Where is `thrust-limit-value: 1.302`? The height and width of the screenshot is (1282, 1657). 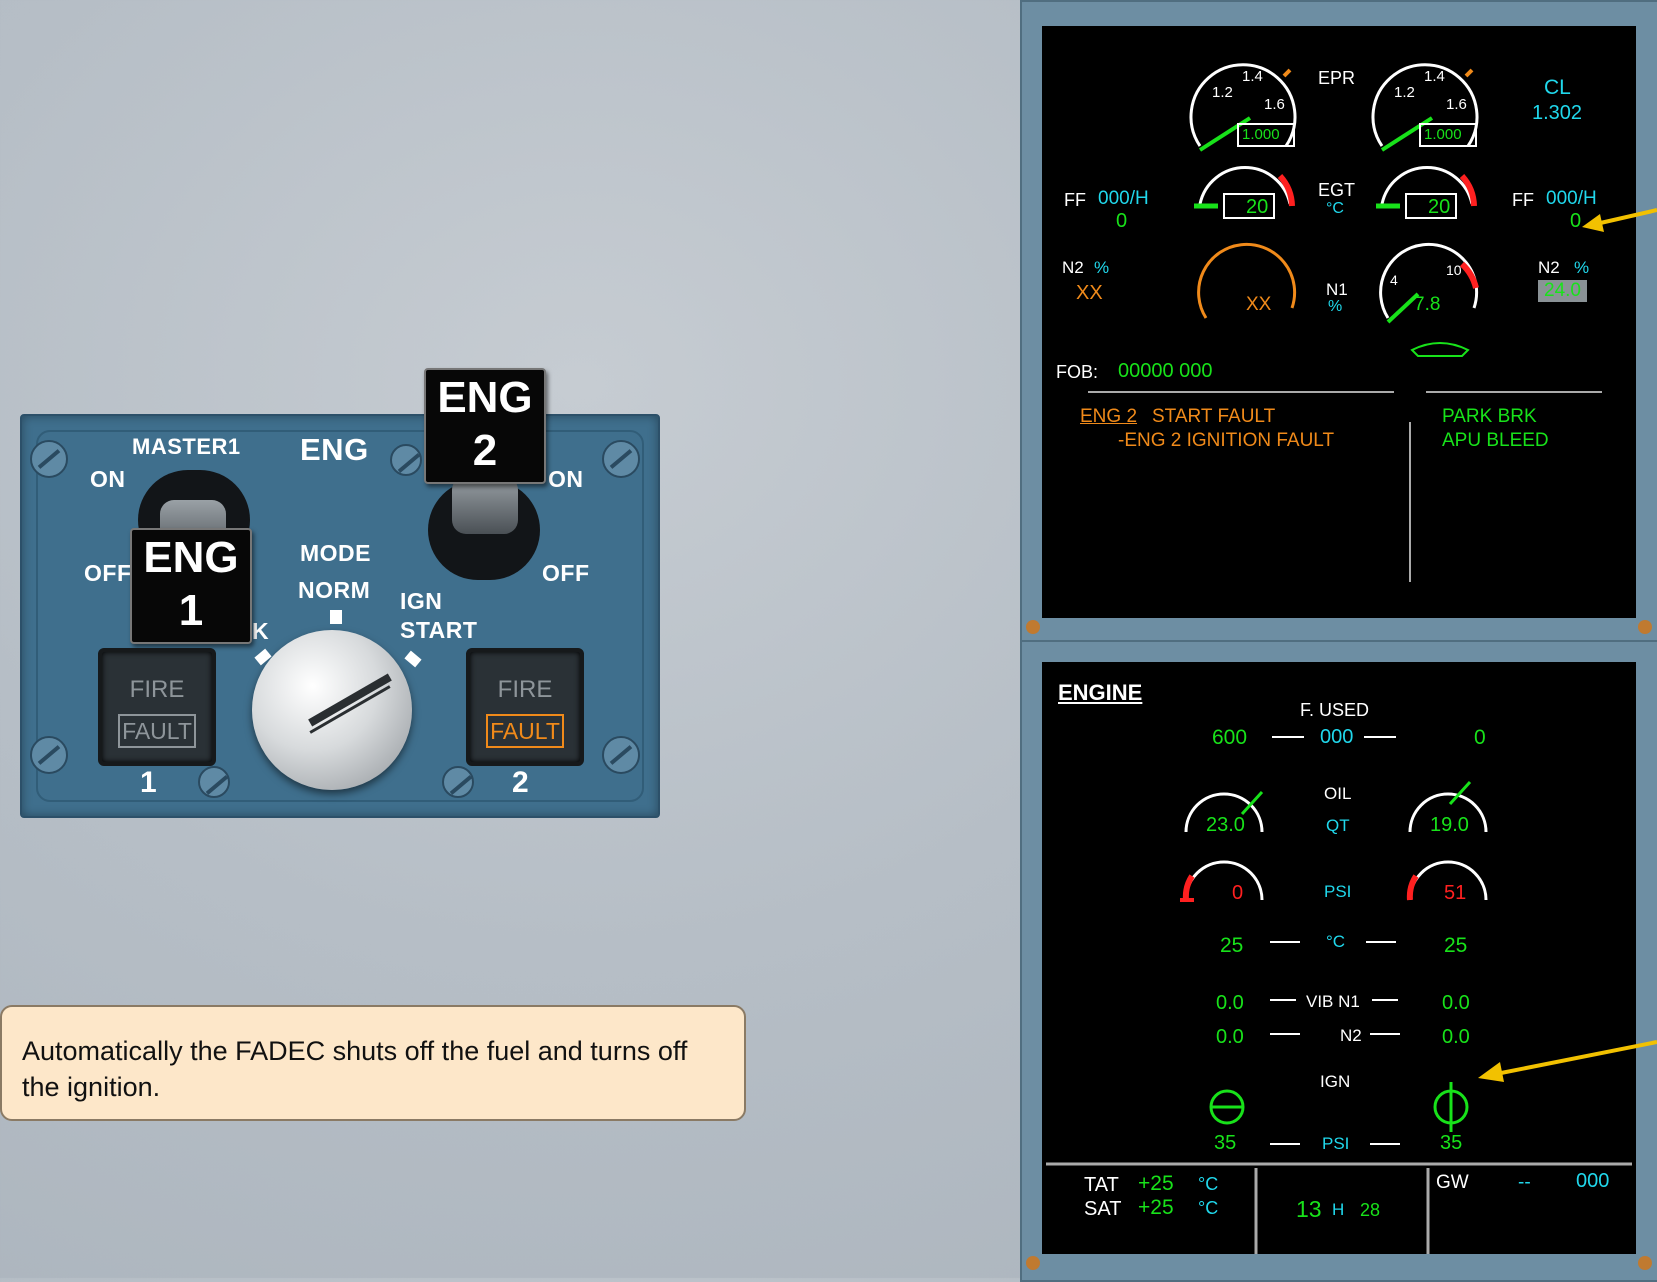
thrust-limit-value: 1.302 is located at coordinates (1557, 113).